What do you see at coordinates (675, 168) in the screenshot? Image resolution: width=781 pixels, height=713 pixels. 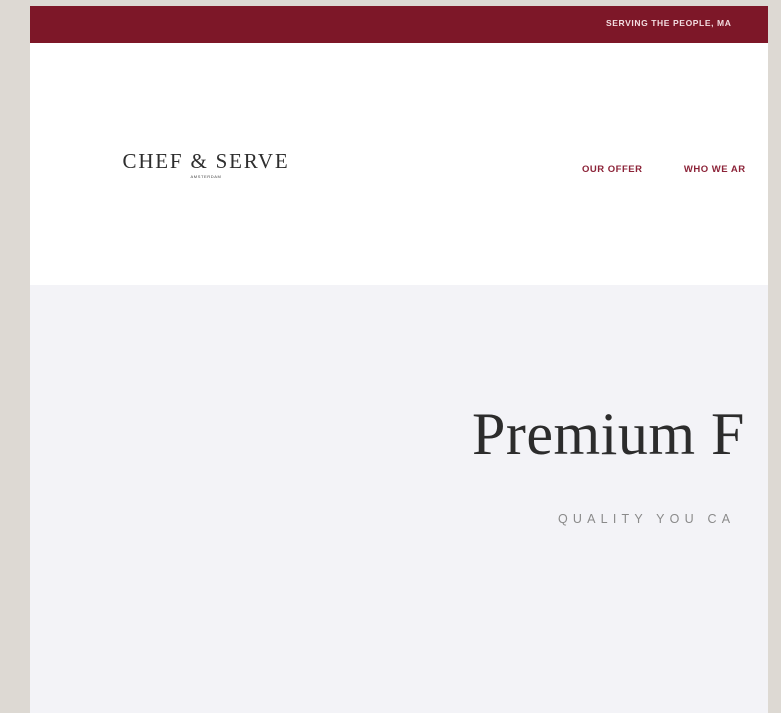 I see `main-nav: OUR OFFER WHO WE AR` at bounding box center [675, 168].